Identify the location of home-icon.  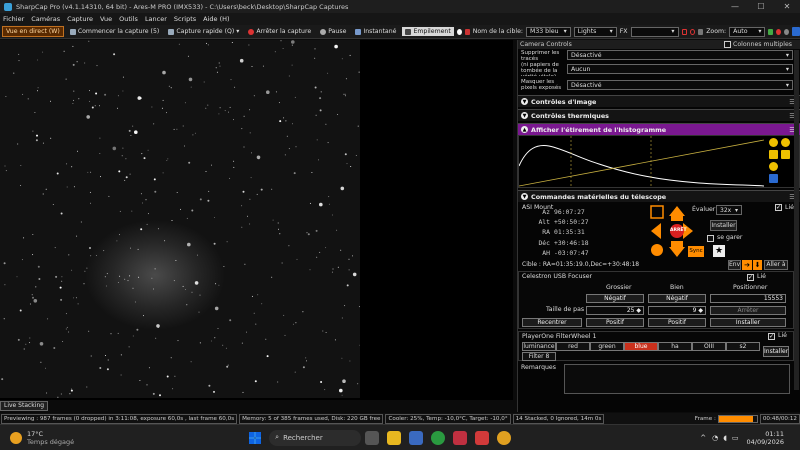
(657, 212).